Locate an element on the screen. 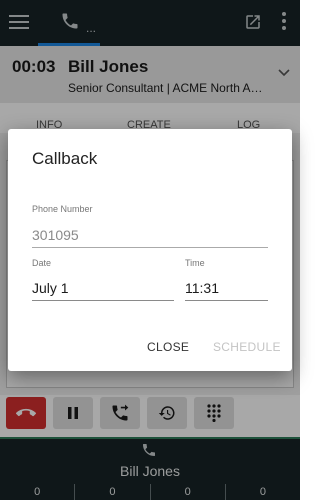 Image resolution: width=320 pixels, height=500 pixels. phone-number-underline is located at coordinates (150, 247).